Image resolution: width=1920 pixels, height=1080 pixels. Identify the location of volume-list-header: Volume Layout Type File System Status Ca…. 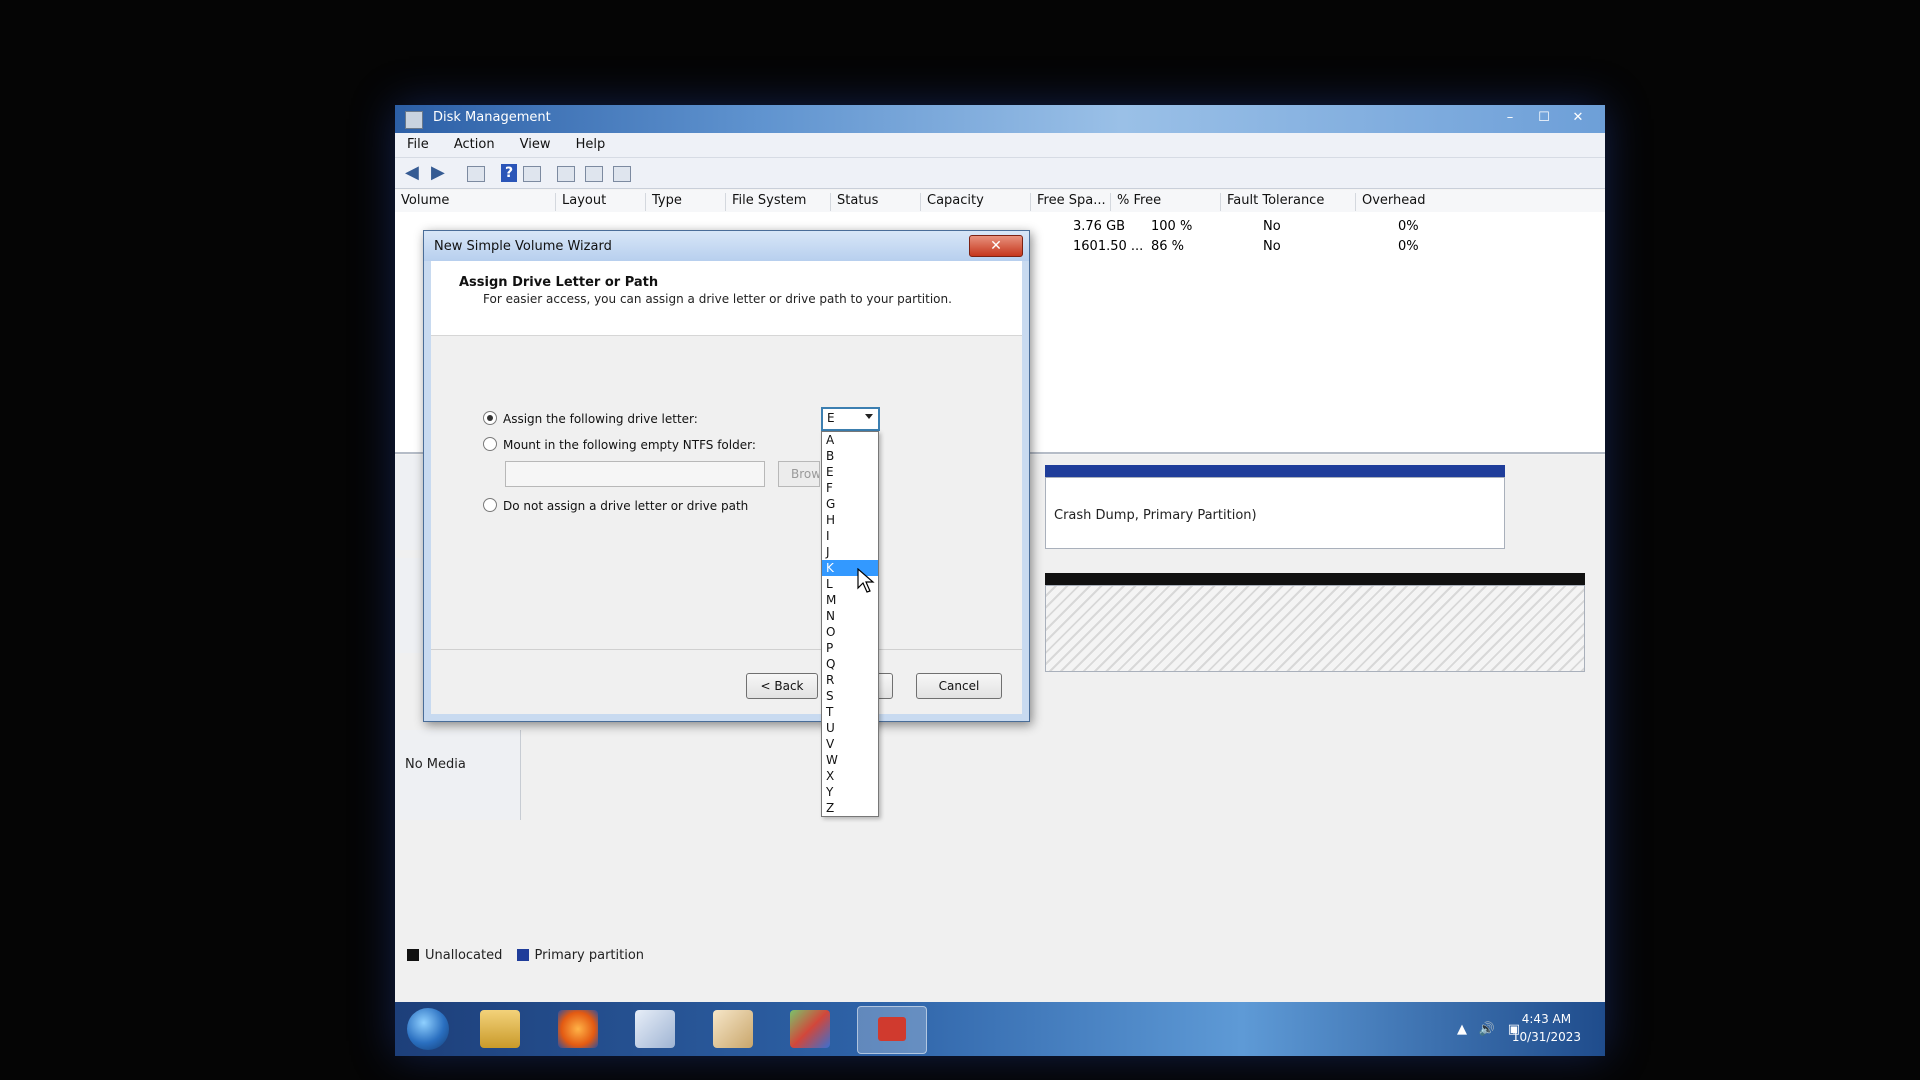
(1000, 201).